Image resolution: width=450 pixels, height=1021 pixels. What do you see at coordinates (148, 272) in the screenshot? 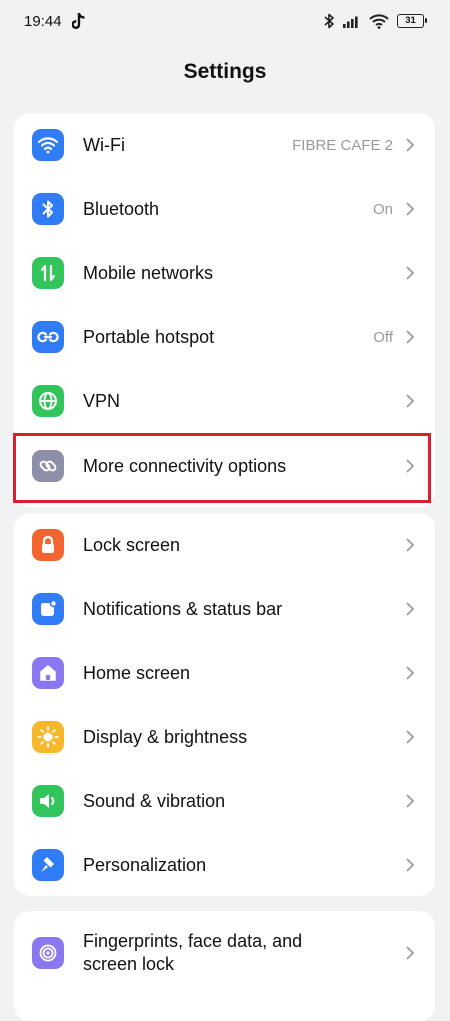
I see `mobile-networks-label: Mobile networks` at bounding box center [148, 272].